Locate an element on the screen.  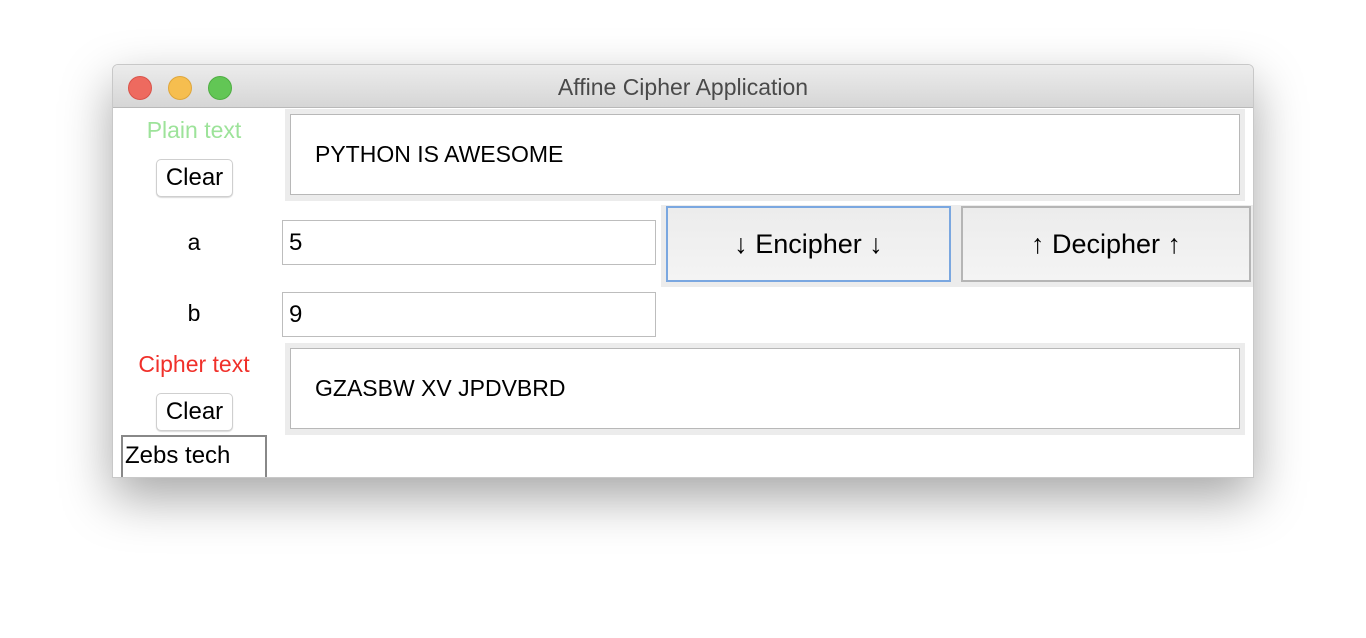
b-input: 9 is located at coordinates (469, 314).